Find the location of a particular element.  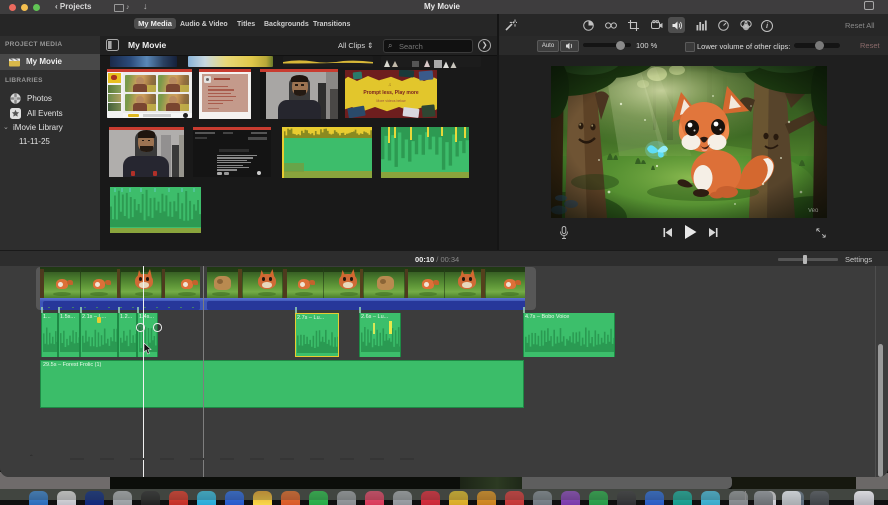

svg-text: Veo is located at coordinates (813, 211).